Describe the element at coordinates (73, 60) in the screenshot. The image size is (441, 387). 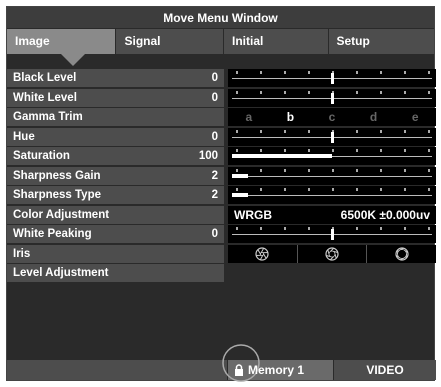
I see `active-tab-pointer` at that location.